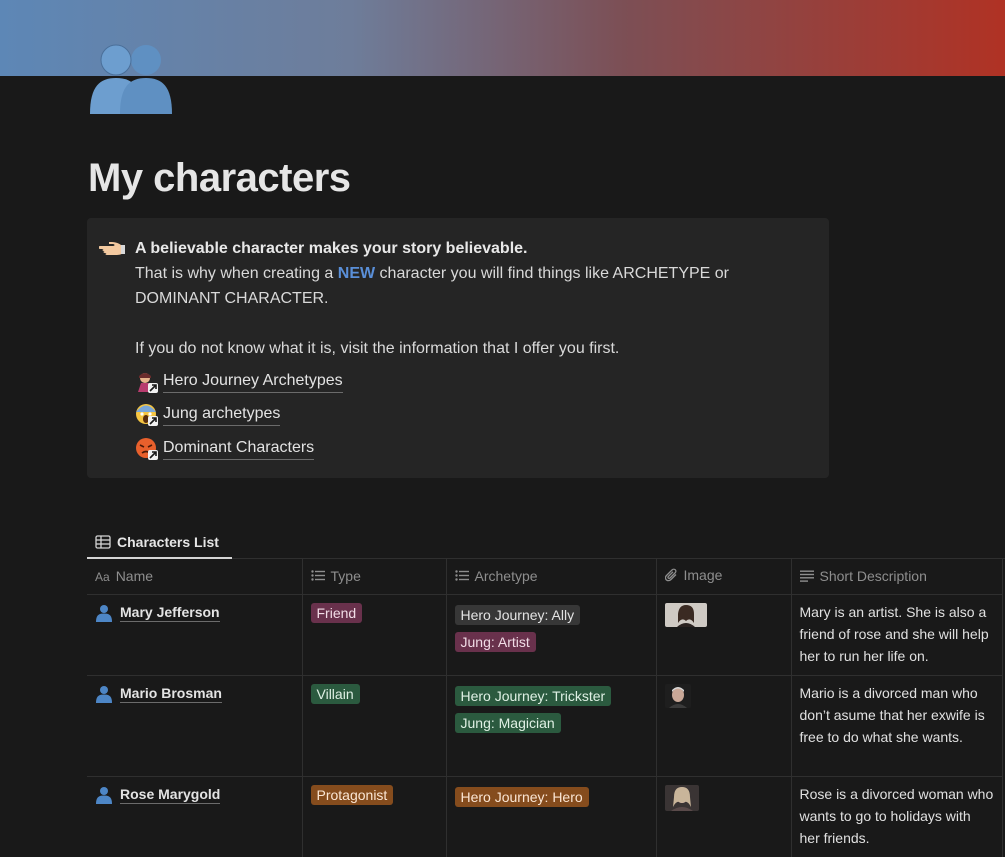  What do you see at coordinates (533, 695) in the screenshot?
I see `archetype-tag: Hero Journey: Trickster` at bounding box center [533, 695].